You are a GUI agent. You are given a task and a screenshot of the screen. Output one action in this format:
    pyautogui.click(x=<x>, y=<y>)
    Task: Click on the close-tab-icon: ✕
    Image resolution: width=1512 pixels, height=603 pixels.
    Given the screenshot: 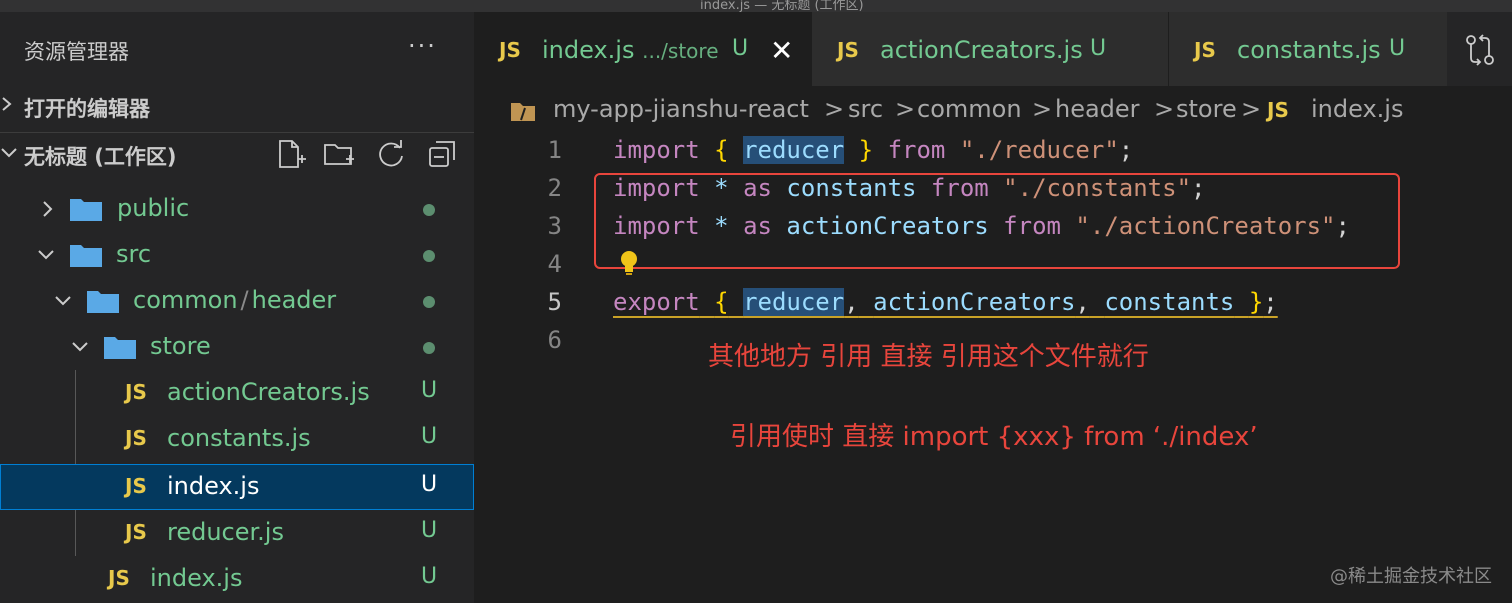 What is the action you would take?
    pyautogui.click(x=781, y=50)
    